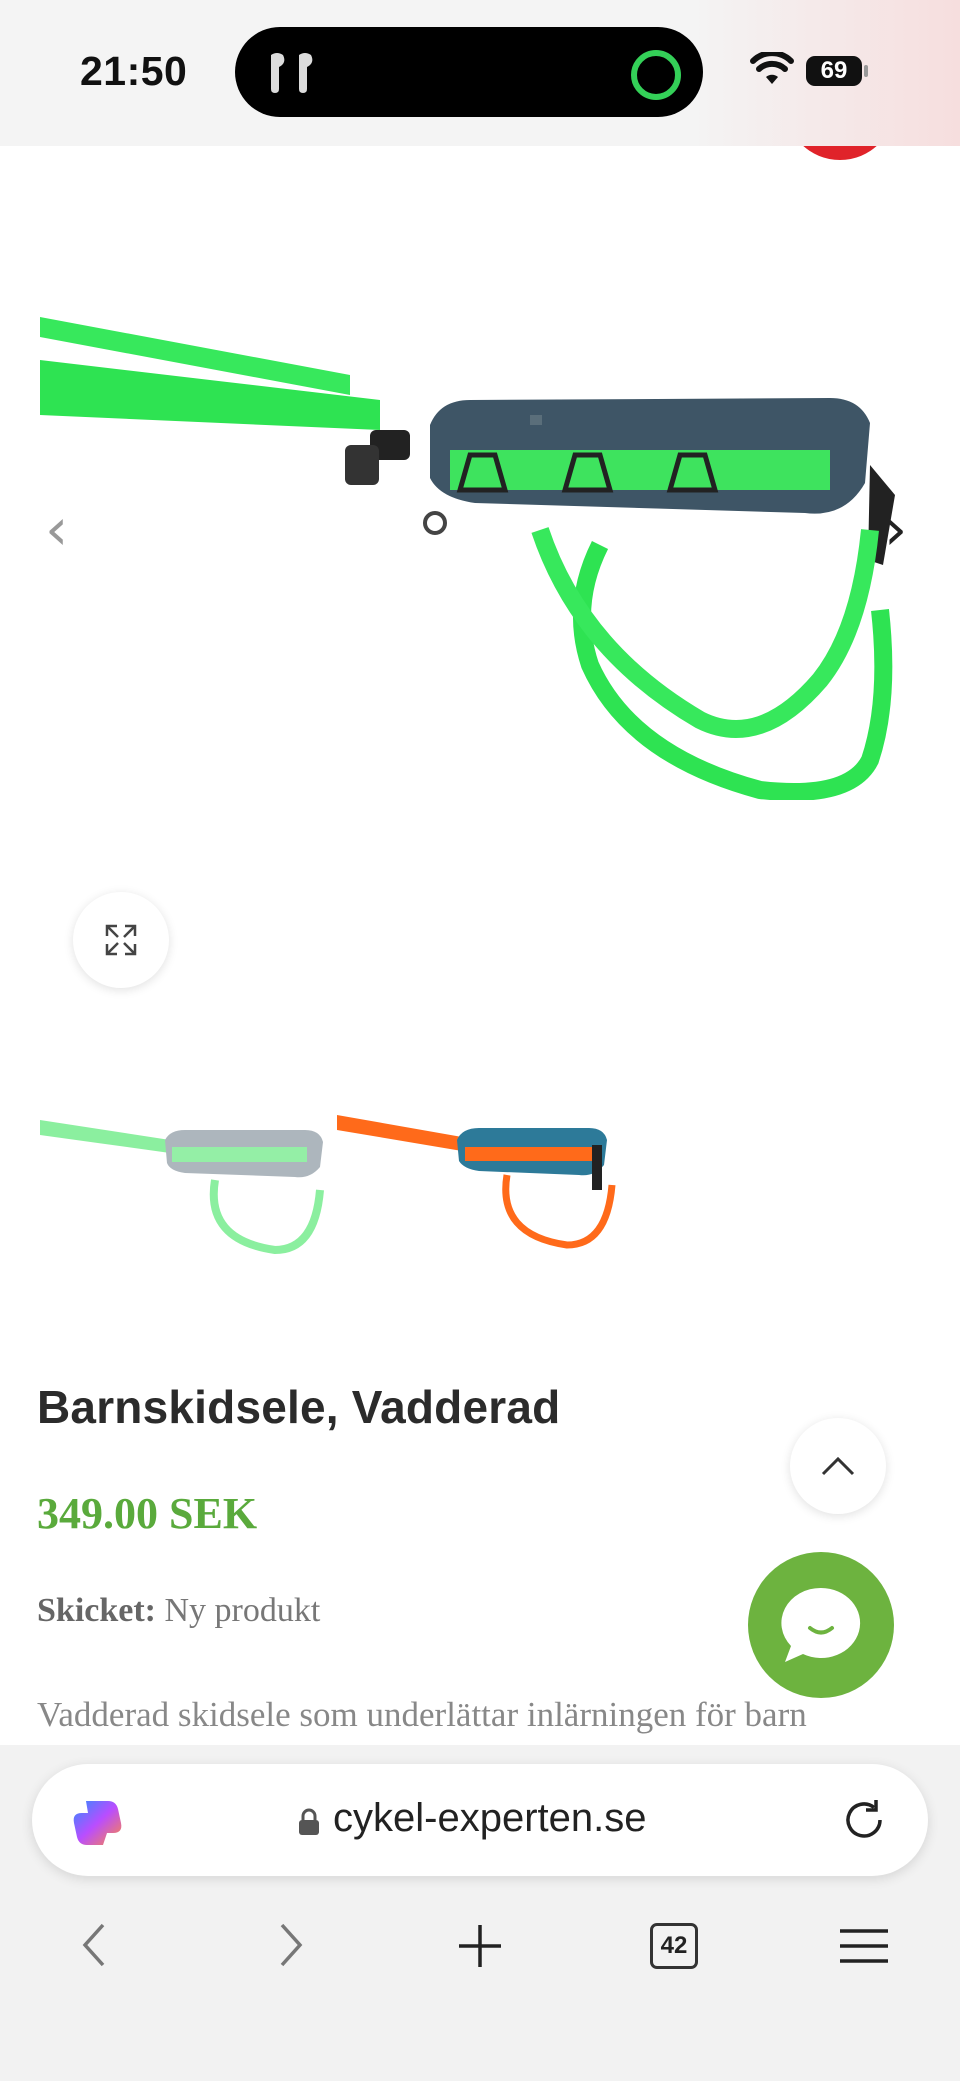  I want to click on battery-tip, so click(866, 71).